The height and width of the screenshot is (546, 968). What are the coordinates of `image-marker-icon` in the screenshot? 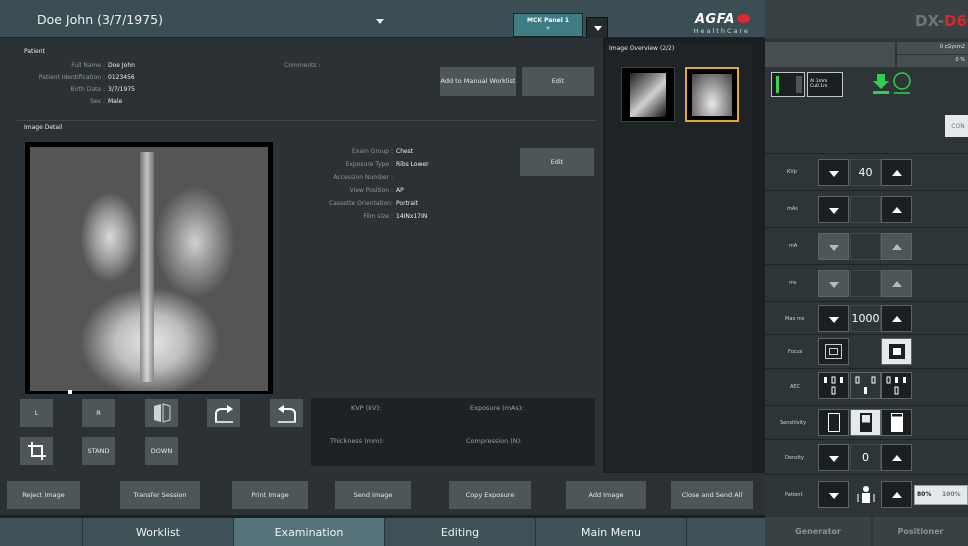 It's located at (70, 392).